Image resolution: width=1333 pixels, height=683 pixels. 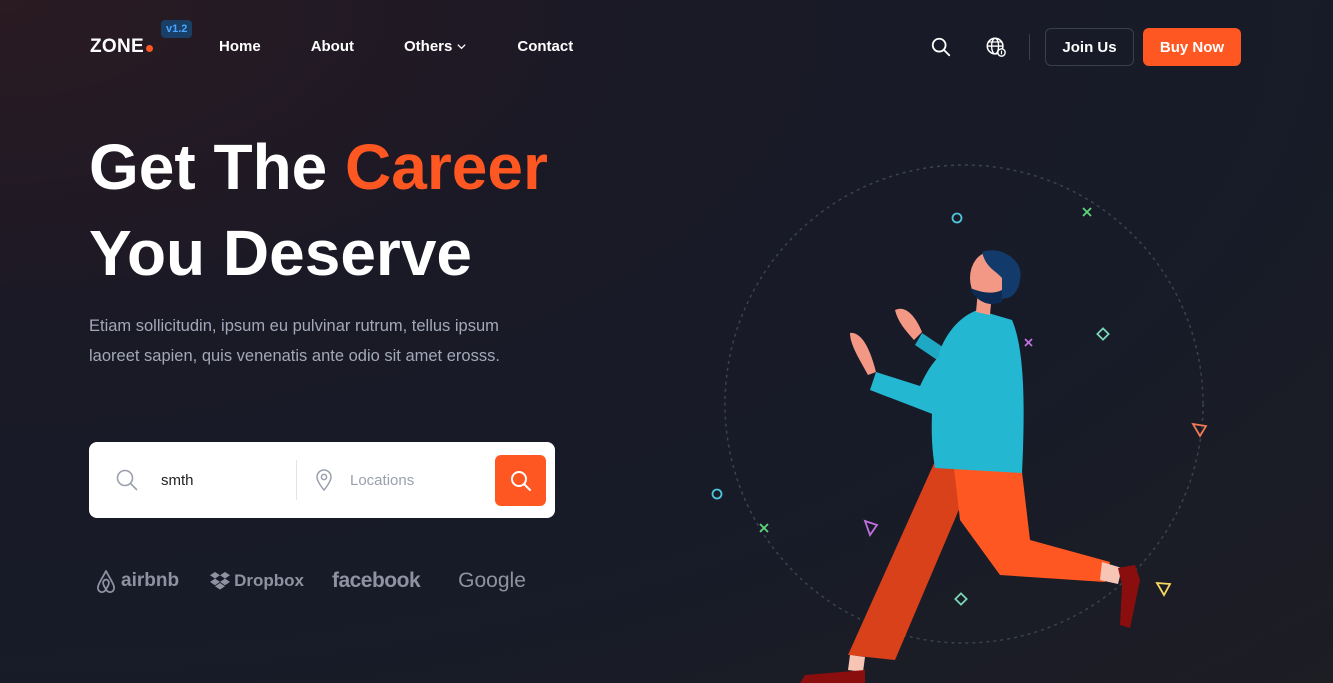 I want to click on dropbox-logo-icon, so click(x=220, y=581).